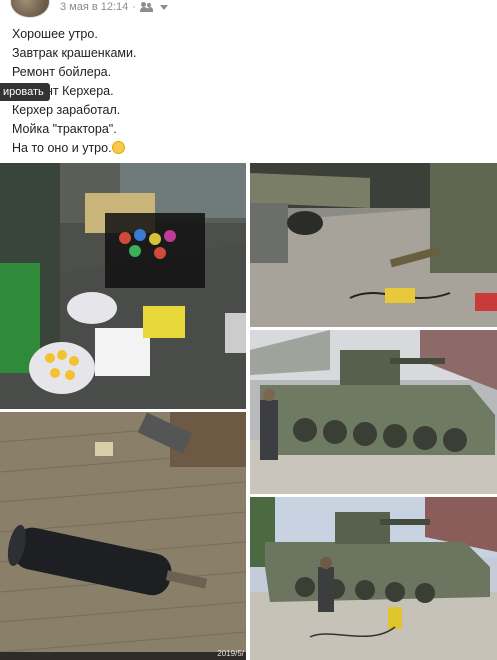  I want to click on photo-vehicle-person-illustration, so click(373, 412).